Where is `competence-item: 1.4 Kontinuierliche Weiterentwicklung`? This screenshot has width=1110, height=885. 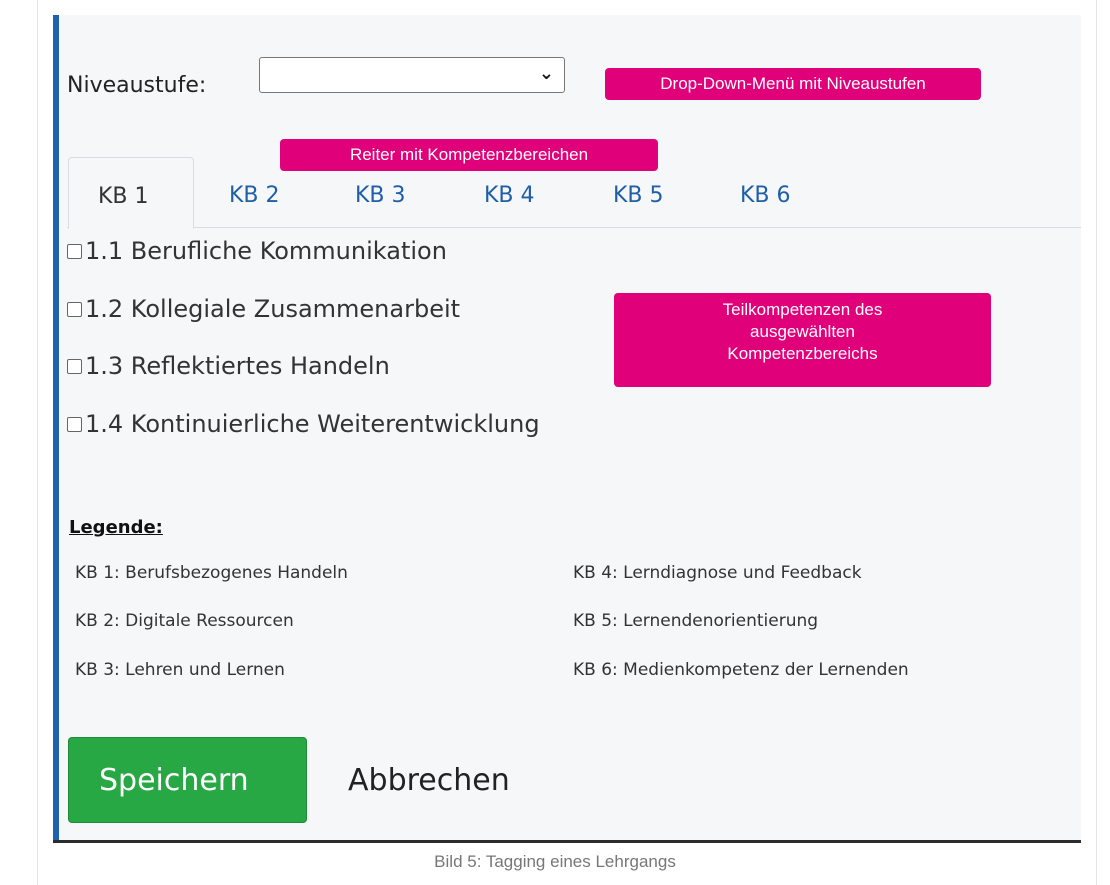 competence-item: 1.4 Kontinuierliche Weiterentwicklung is located at coordinates (303, 424).